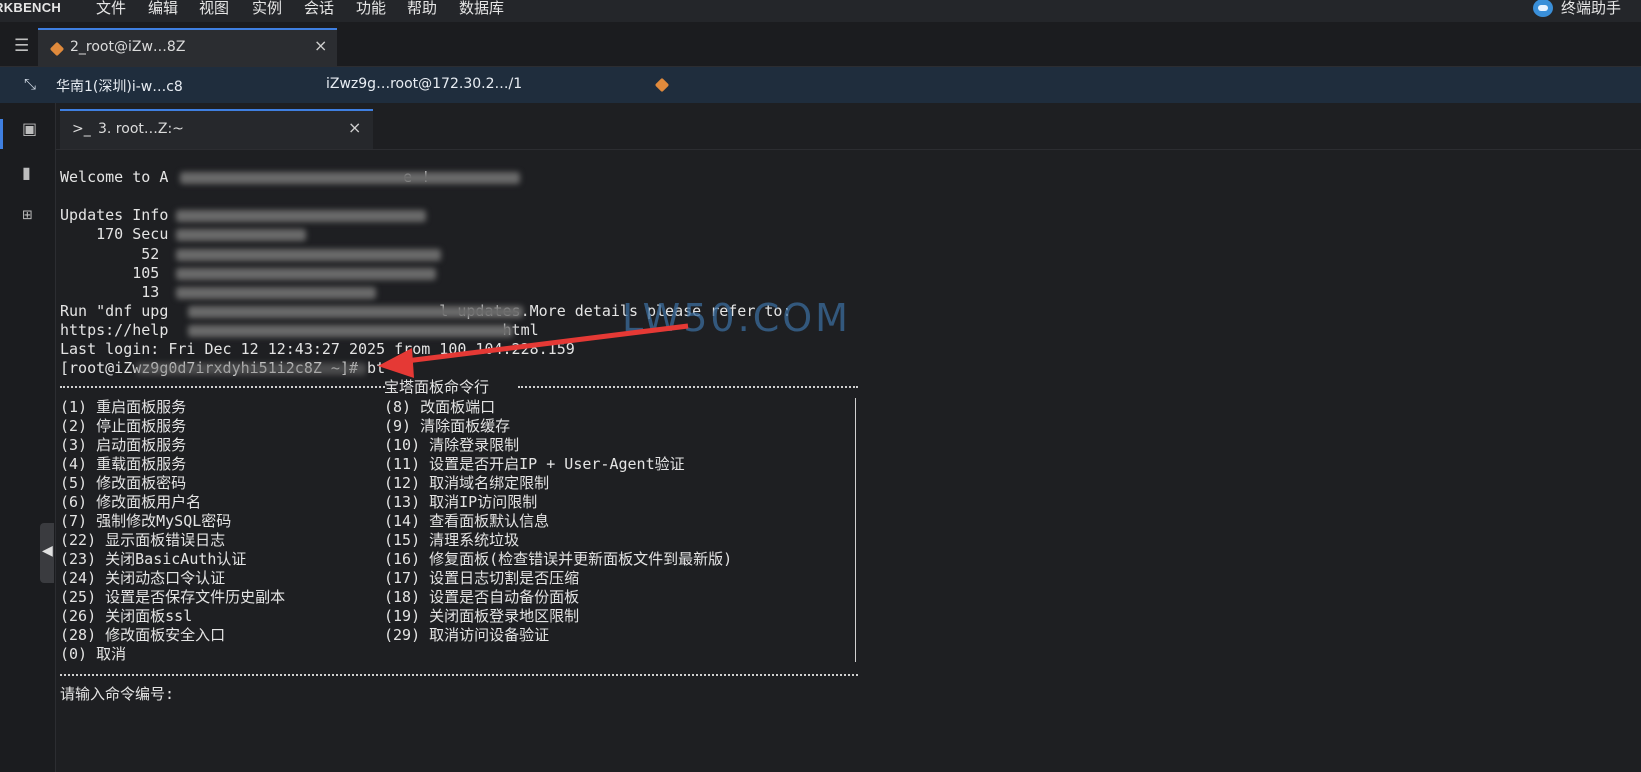 The image size is (1641, 772). Describe the element at coordinates (855, 530) in the screenshot. I see `menu-right-border` at that location.